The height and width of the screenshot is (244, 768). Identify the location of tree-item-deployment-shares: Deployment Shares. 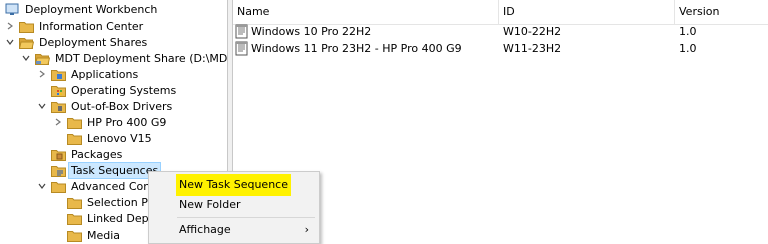
(76, 42).